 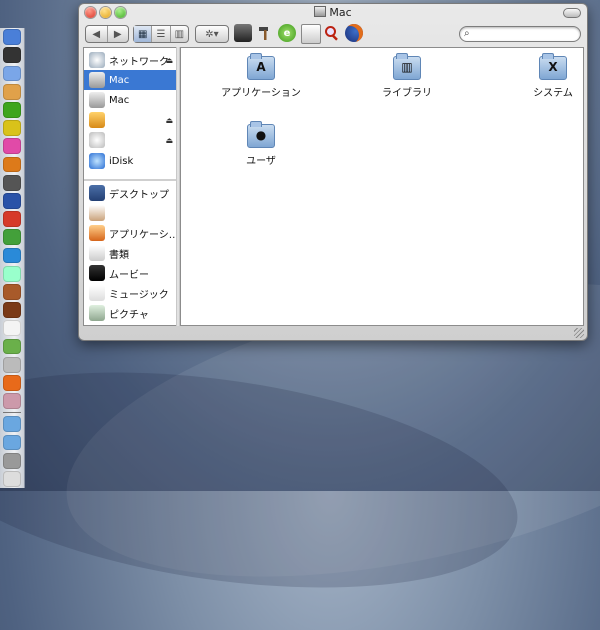 What do you see at coordinates (12, 110) in the screenshot?
I see `safari-icon` at bounding box center [12, 110].